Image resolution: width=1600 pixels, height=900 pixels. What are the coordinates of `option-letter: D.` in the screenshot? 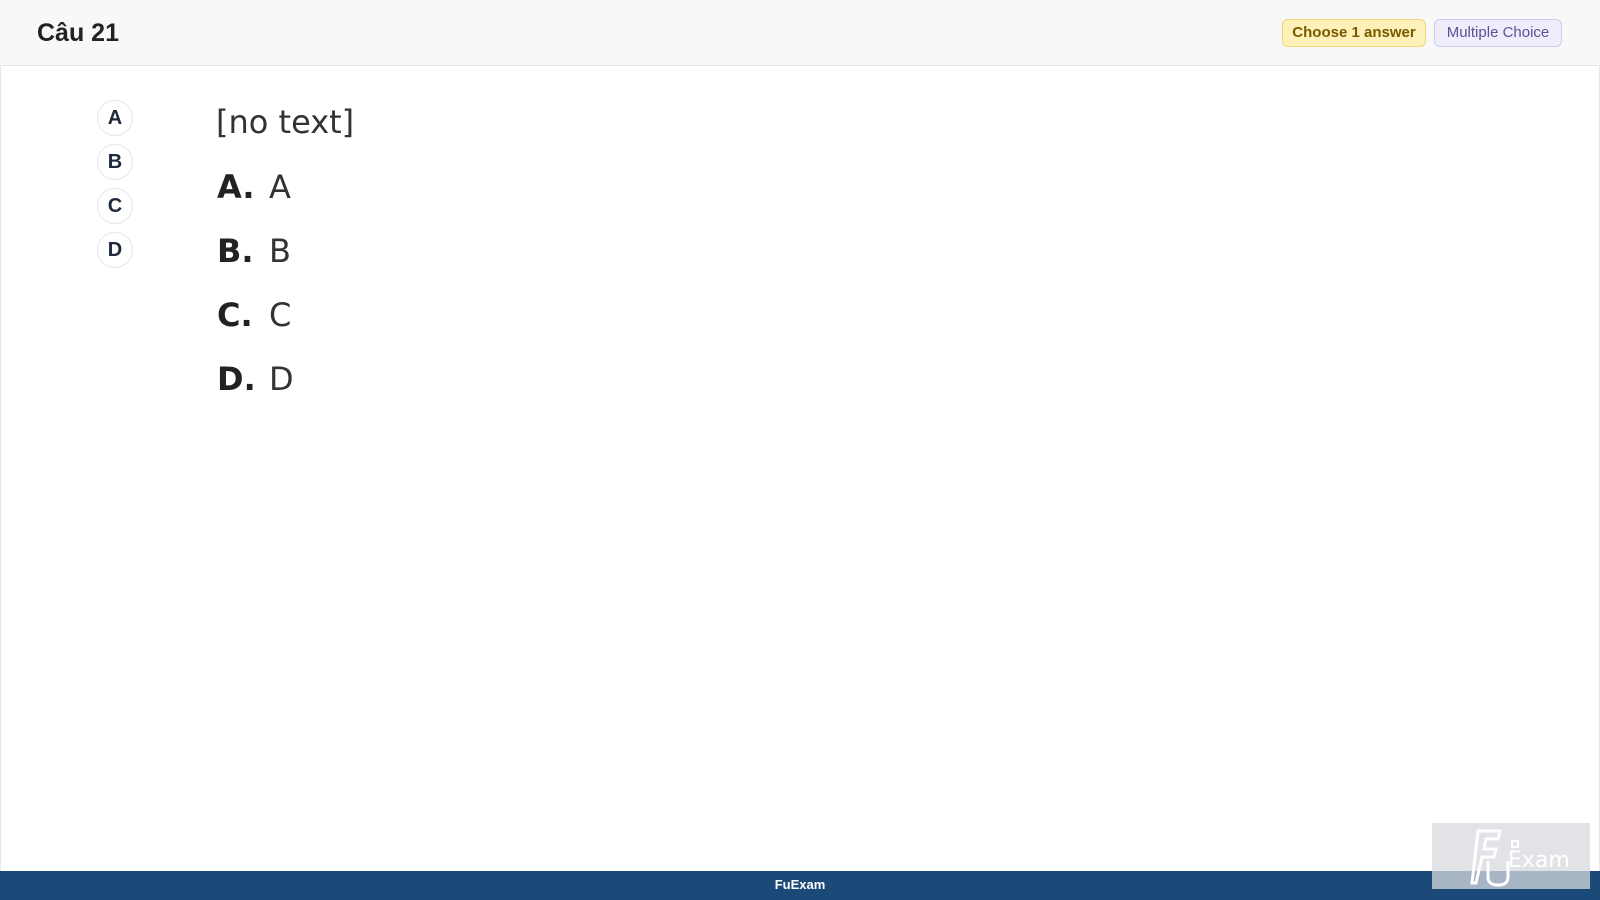 It's located at (236, 379).